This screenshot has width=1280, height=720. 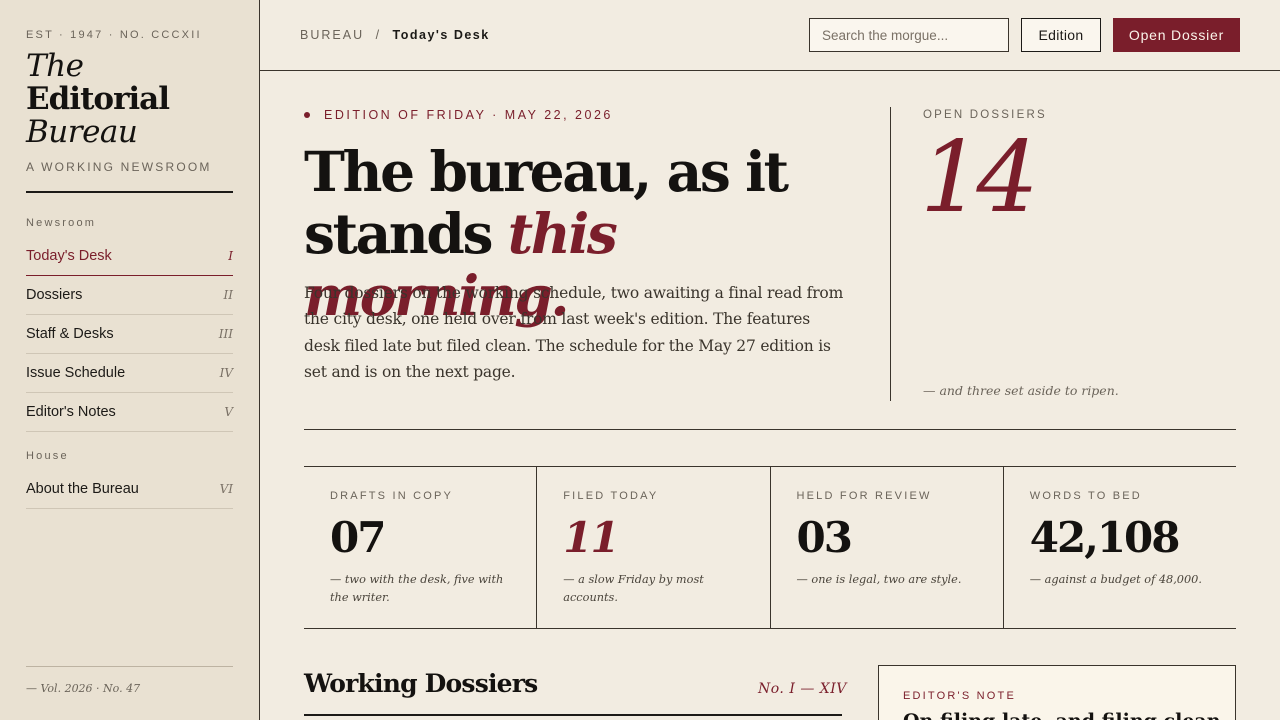 What do you see at coordinates (802, 689) in the screenshot?
I see `working-dossiers-range: No. I — XIV` at bounding box center [802, 689].